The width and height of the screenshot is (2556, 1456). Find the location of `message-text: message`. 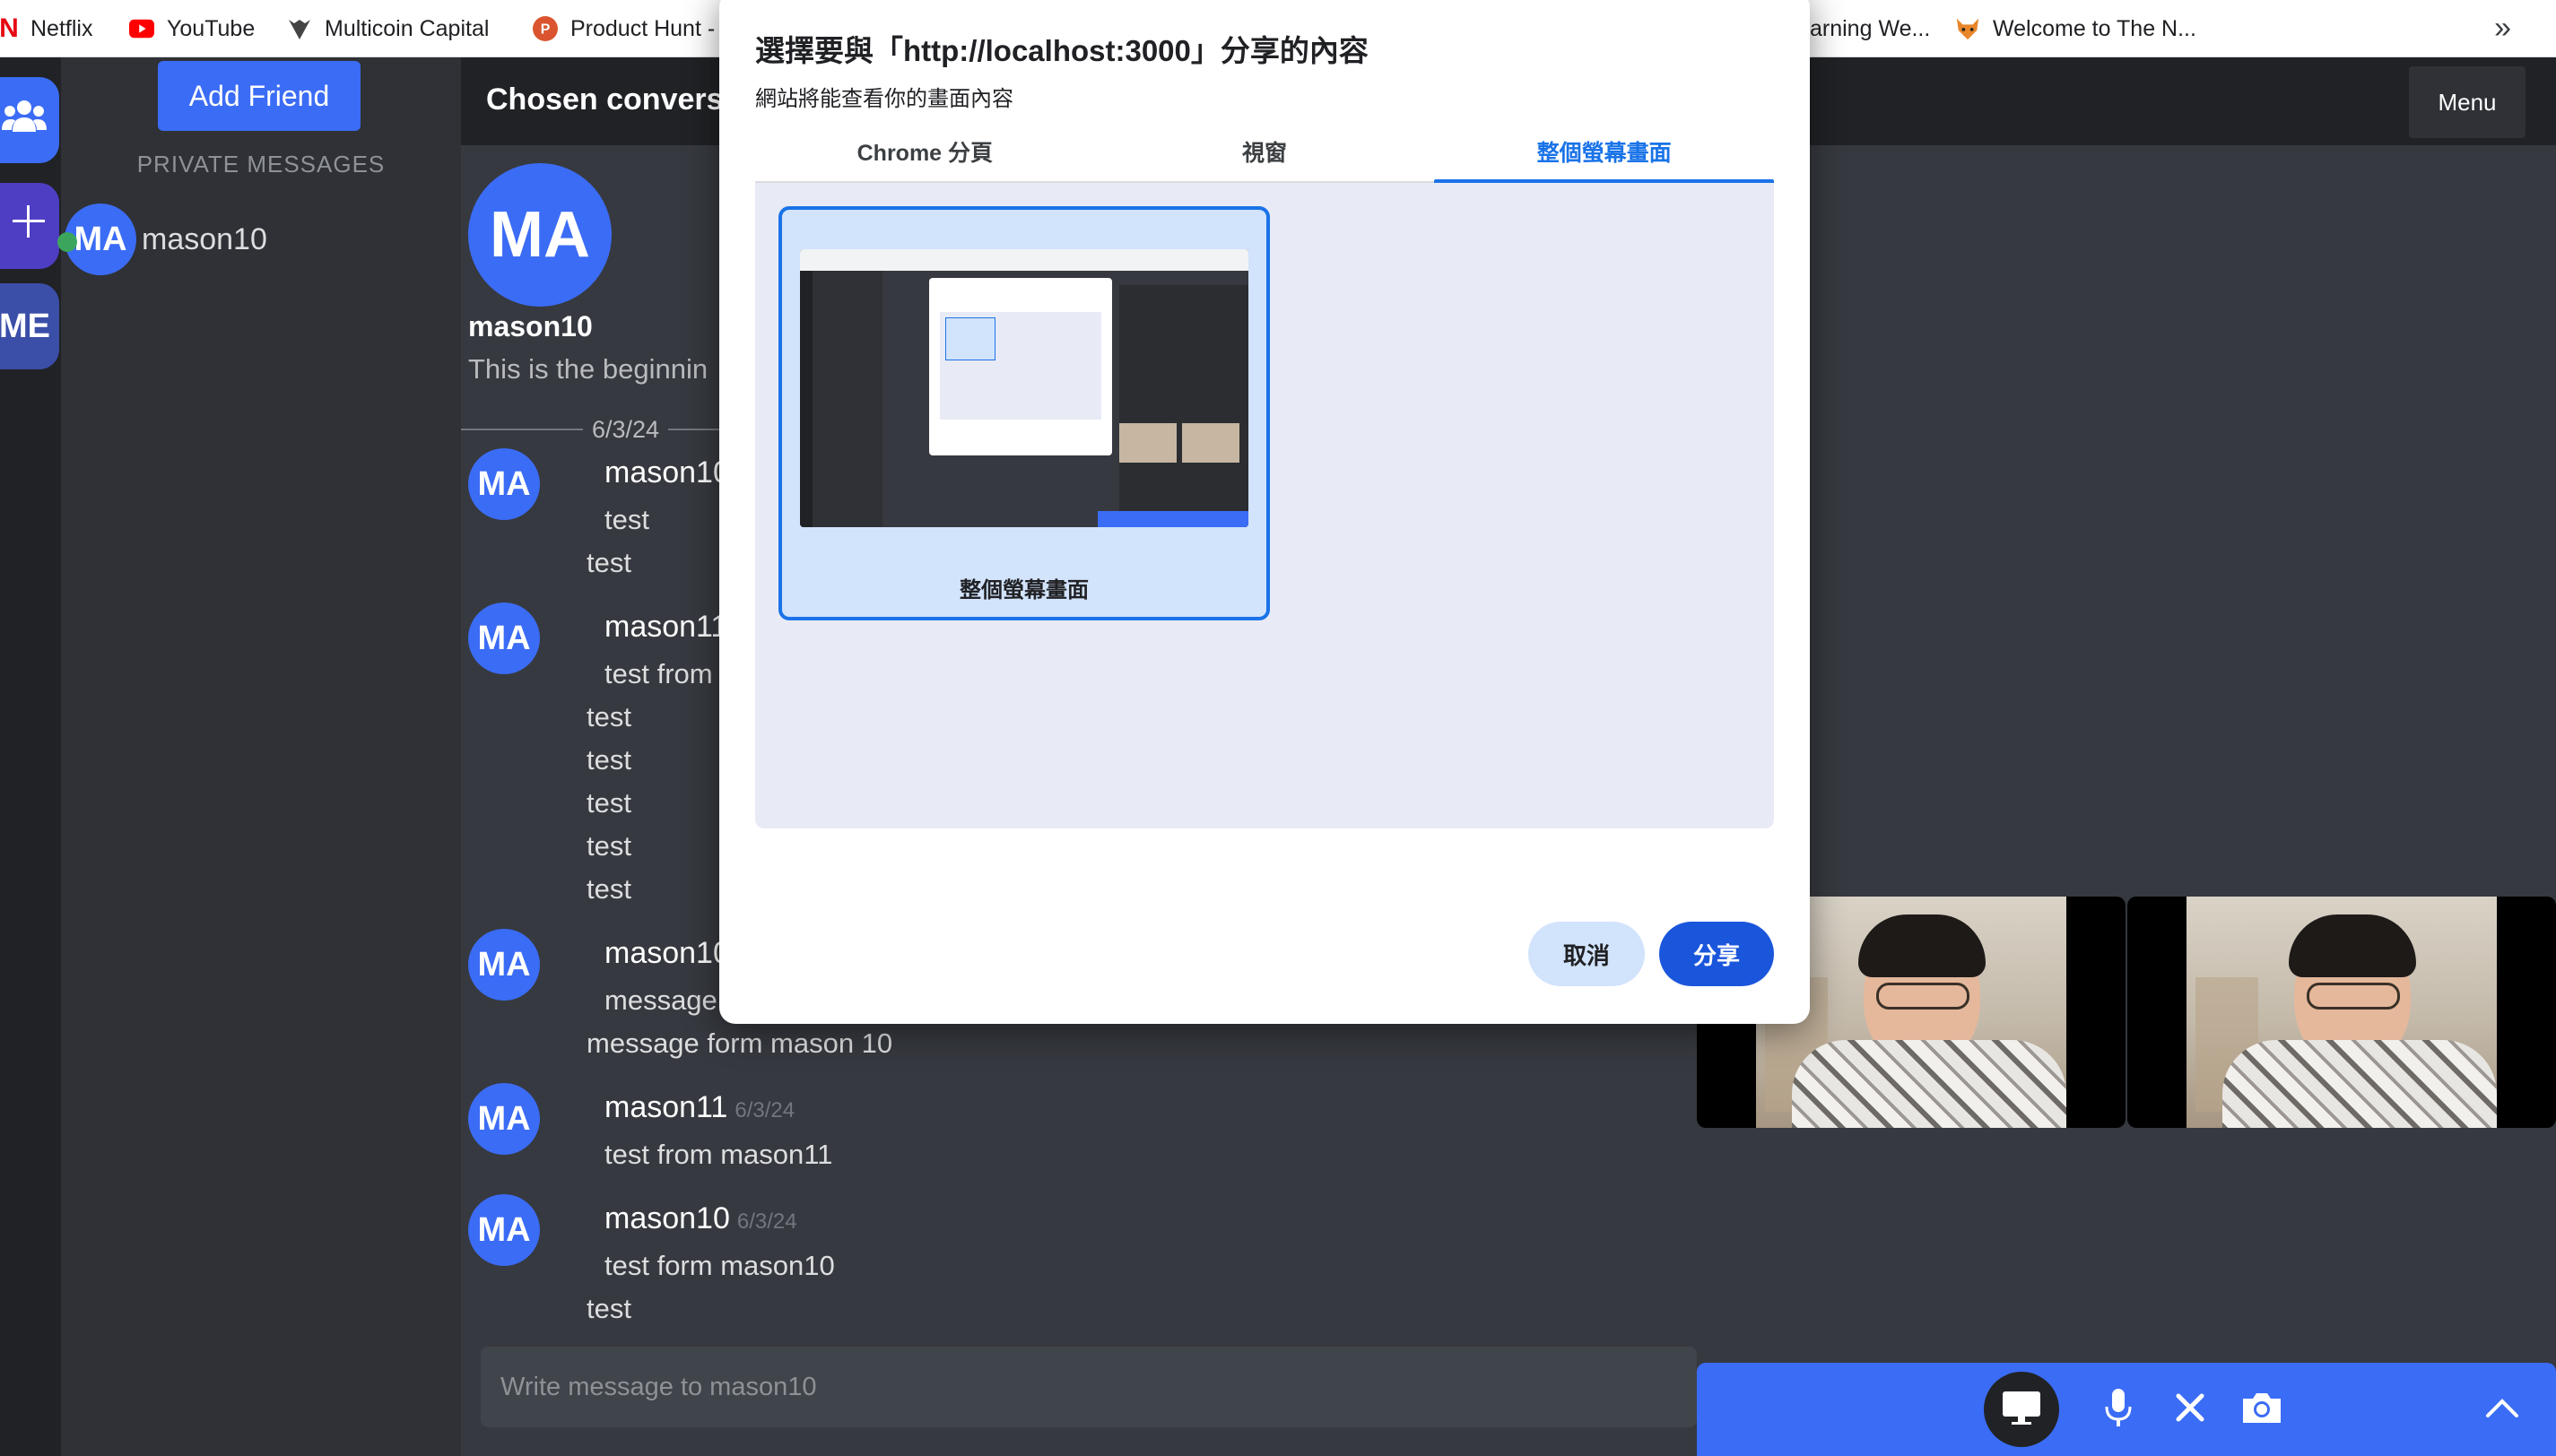

message-text: message is located at coordinates (660, 1000).